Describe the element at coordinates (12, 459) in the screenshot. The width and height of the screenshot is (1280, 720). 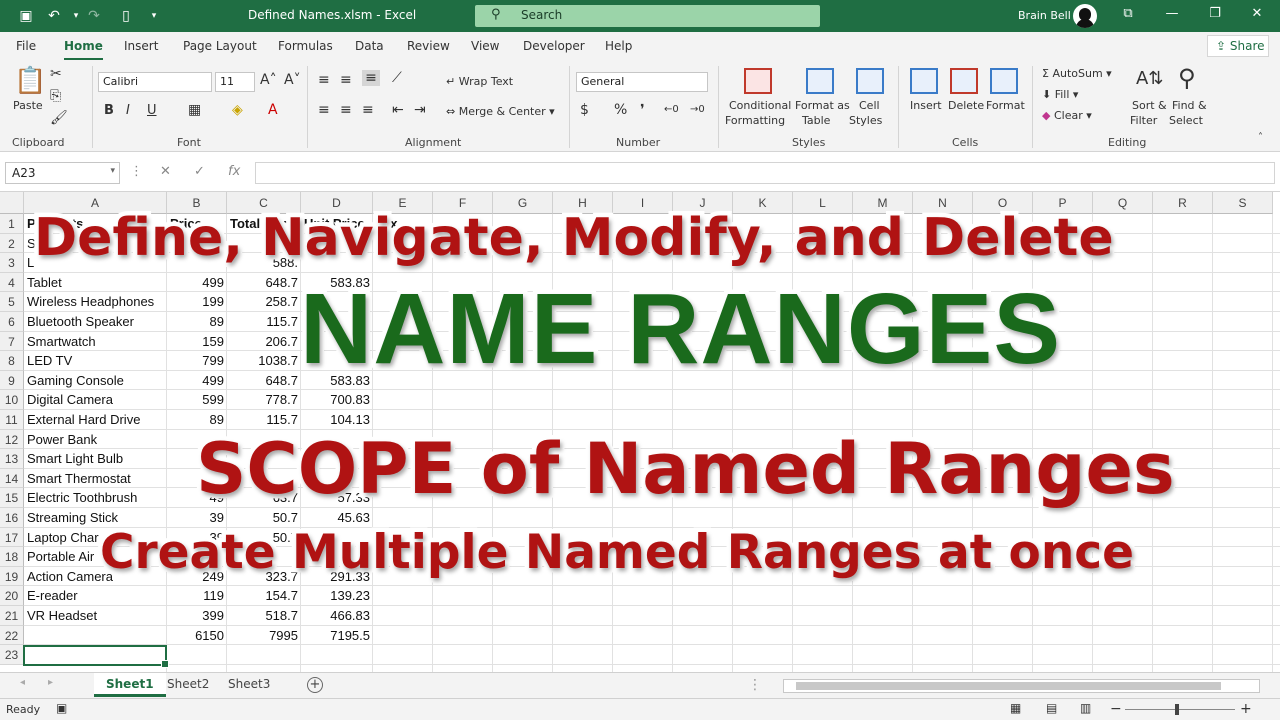
I see `row-header: 13` at that location.